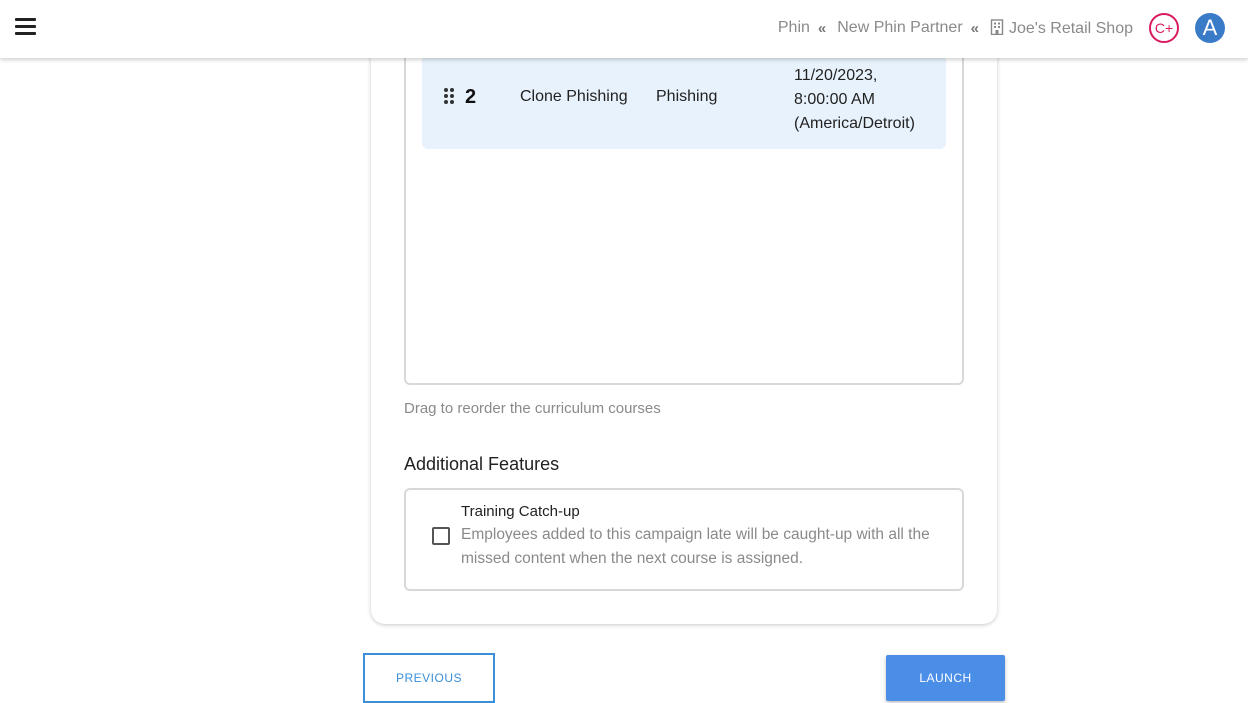 This screenshot has height=703, width=1248. I want to click on course-name: Clone Phishing, so click(574, 96).